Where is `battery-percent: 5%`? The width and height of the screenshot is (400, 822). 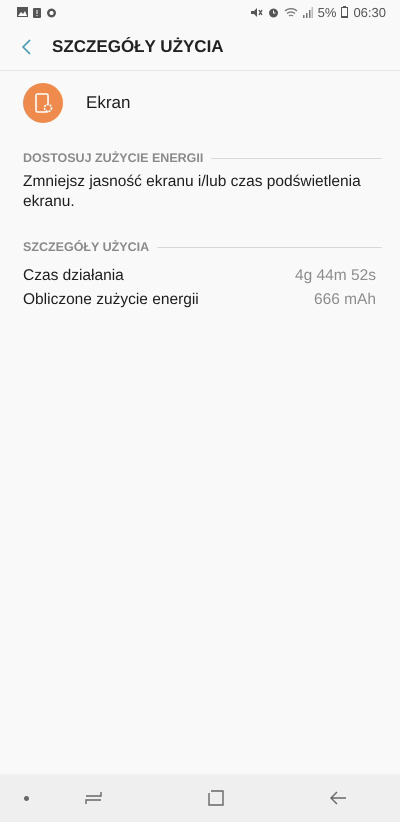 battery-percent: 5% is located at coordinates (327, 12).